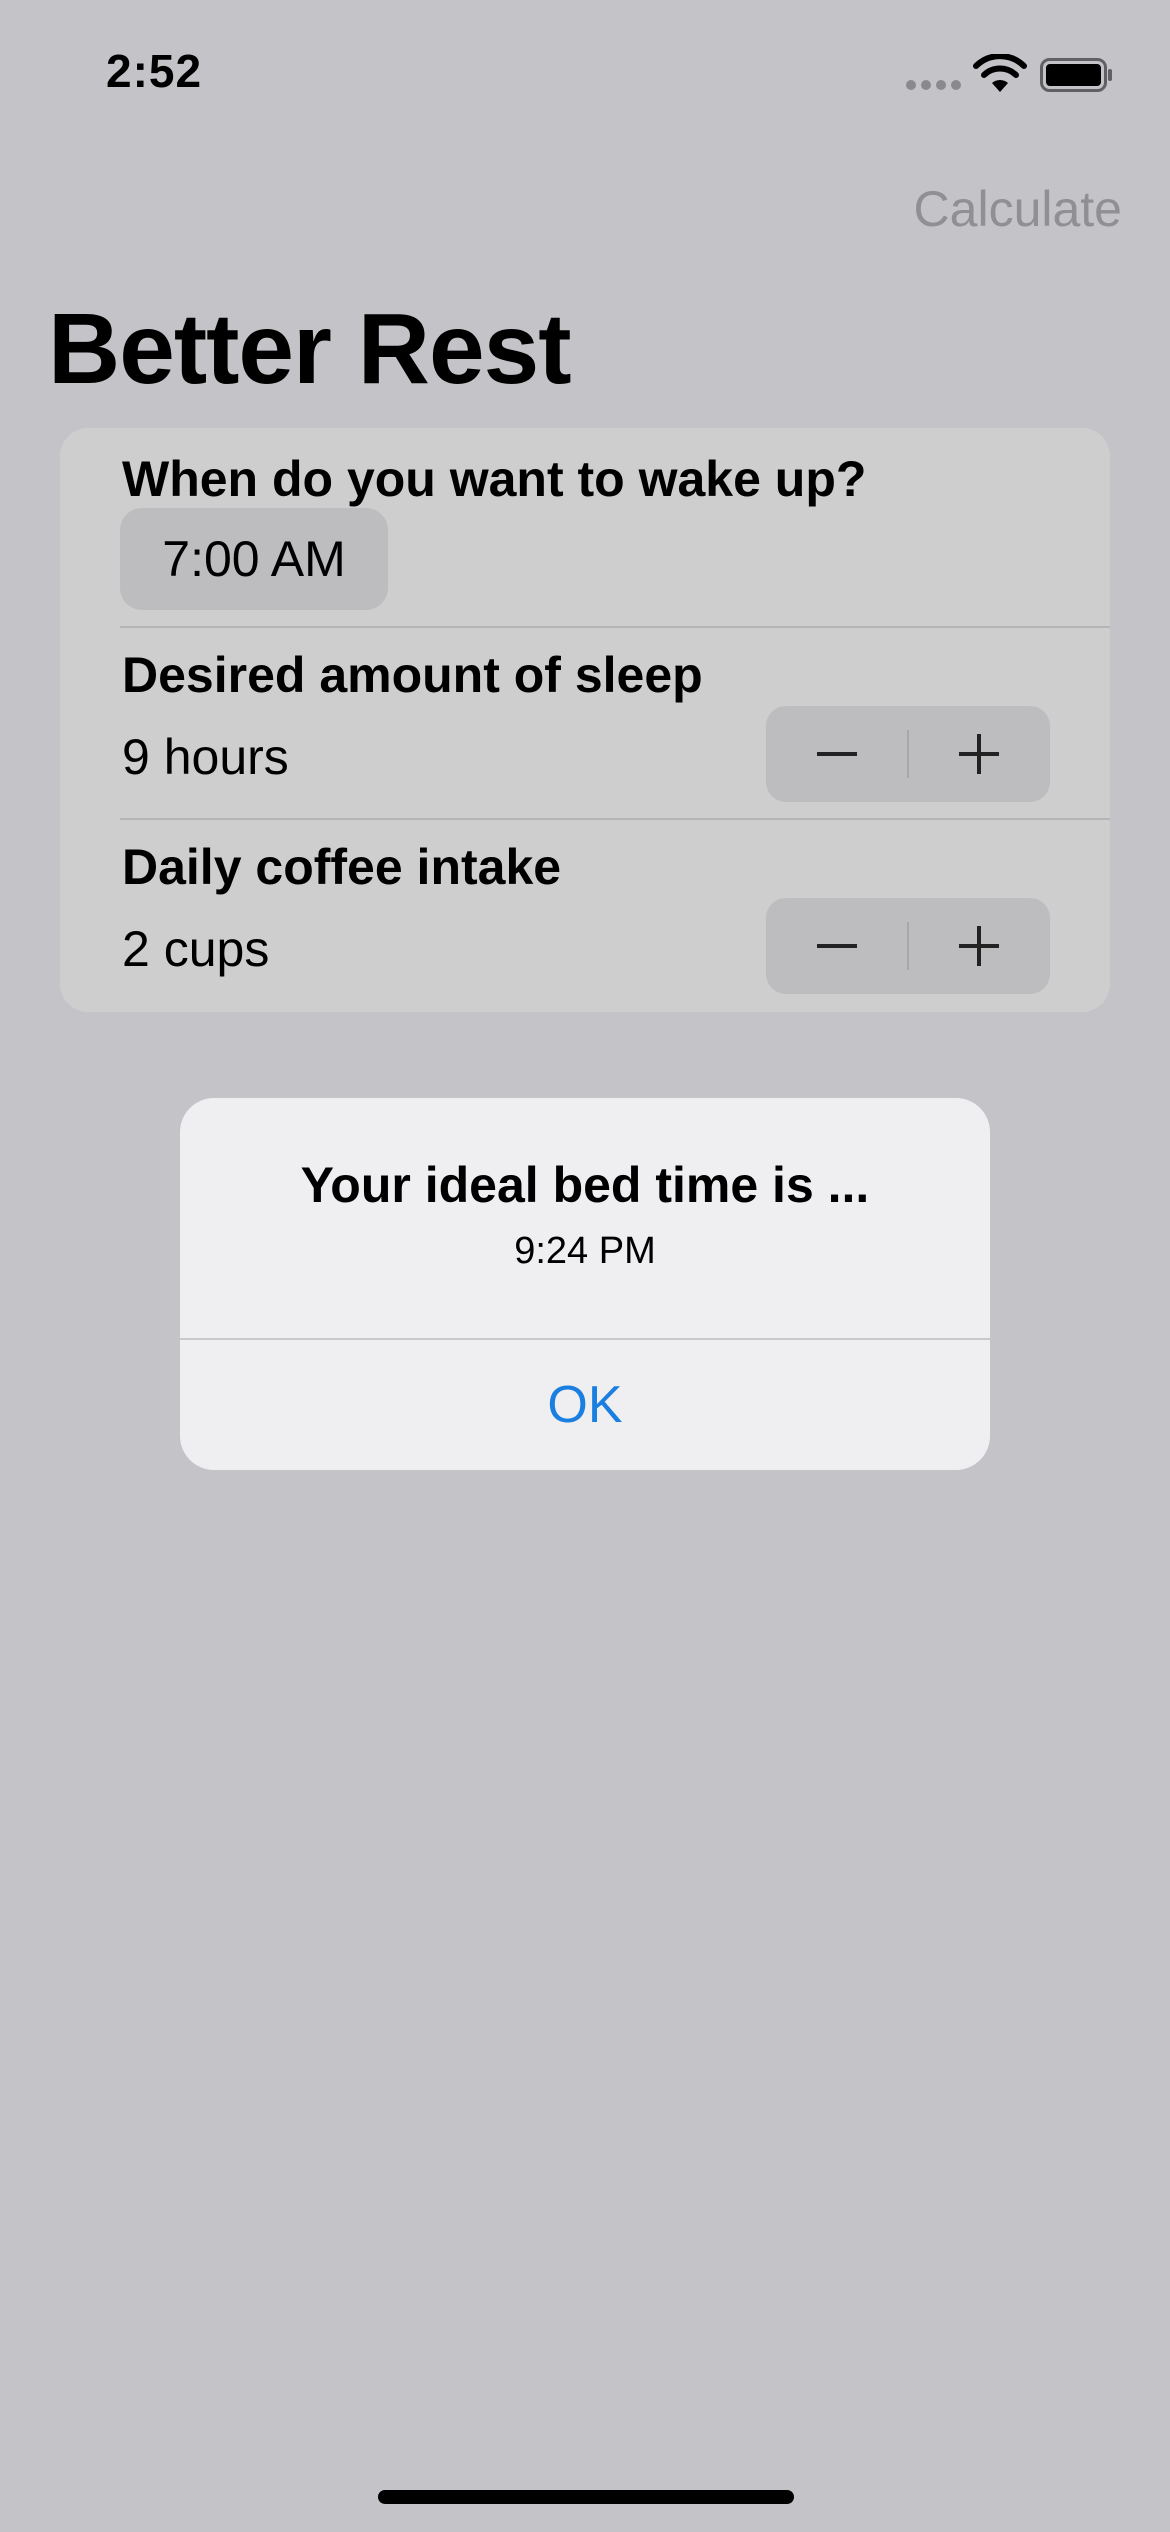 Image resolution: width=1170 pixels, height=2532 pixels. Describe the element at coordinates (154, 71) in the screenshot. I see `status-time: 2:52` at that location.